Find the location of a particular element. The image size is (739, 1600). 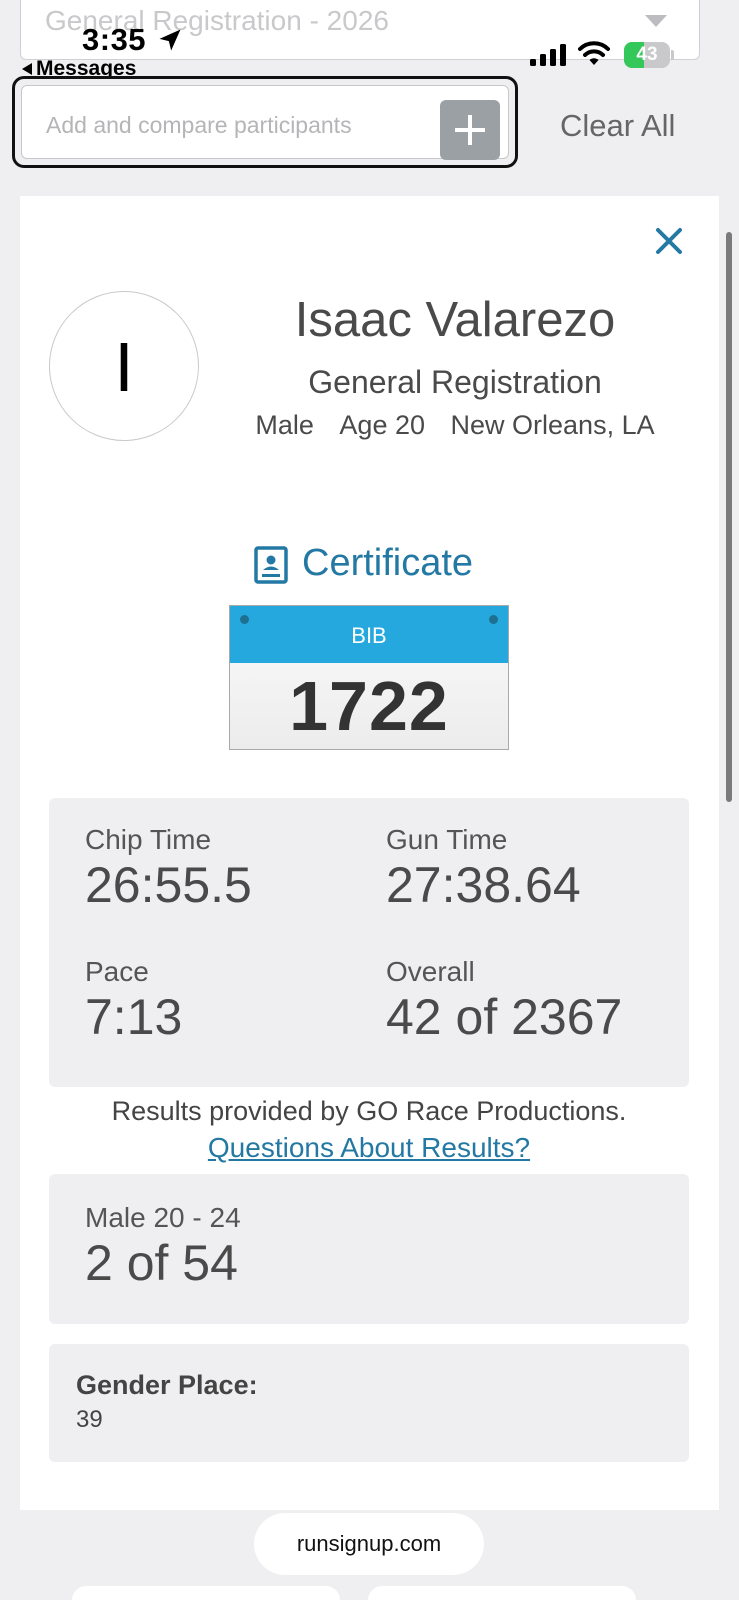

bib-number: 1722 is located at coordinates (369, 706).